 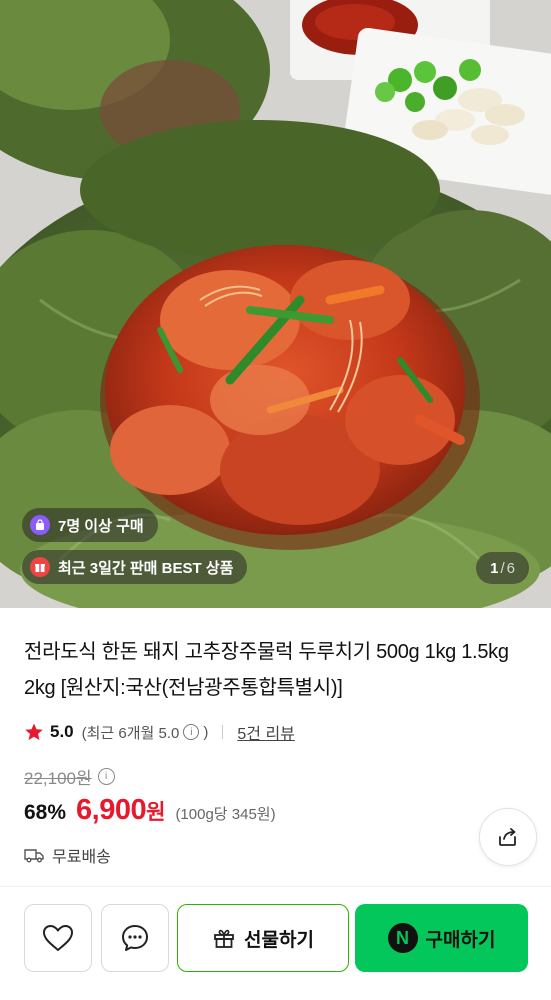 What do you see at coordinates (111, 810) in the screenshot?
I see `sale-price: 6,900` at bounding box center [111, 810].